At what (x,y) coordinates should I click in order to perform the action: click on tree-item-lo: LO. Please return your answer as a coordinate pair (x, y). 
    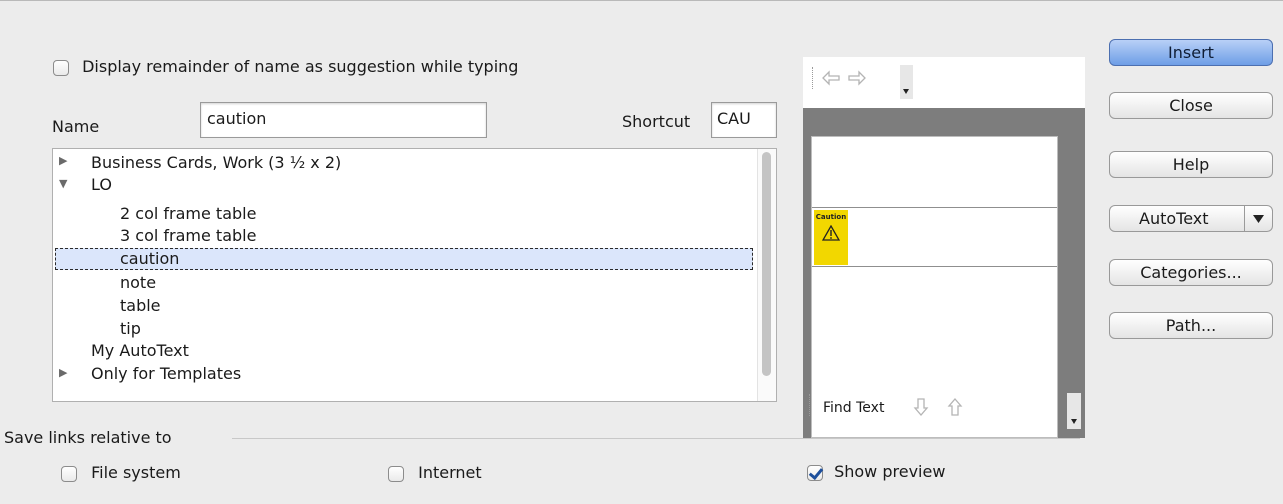
    Looking at the image, I should click on (101, 185).